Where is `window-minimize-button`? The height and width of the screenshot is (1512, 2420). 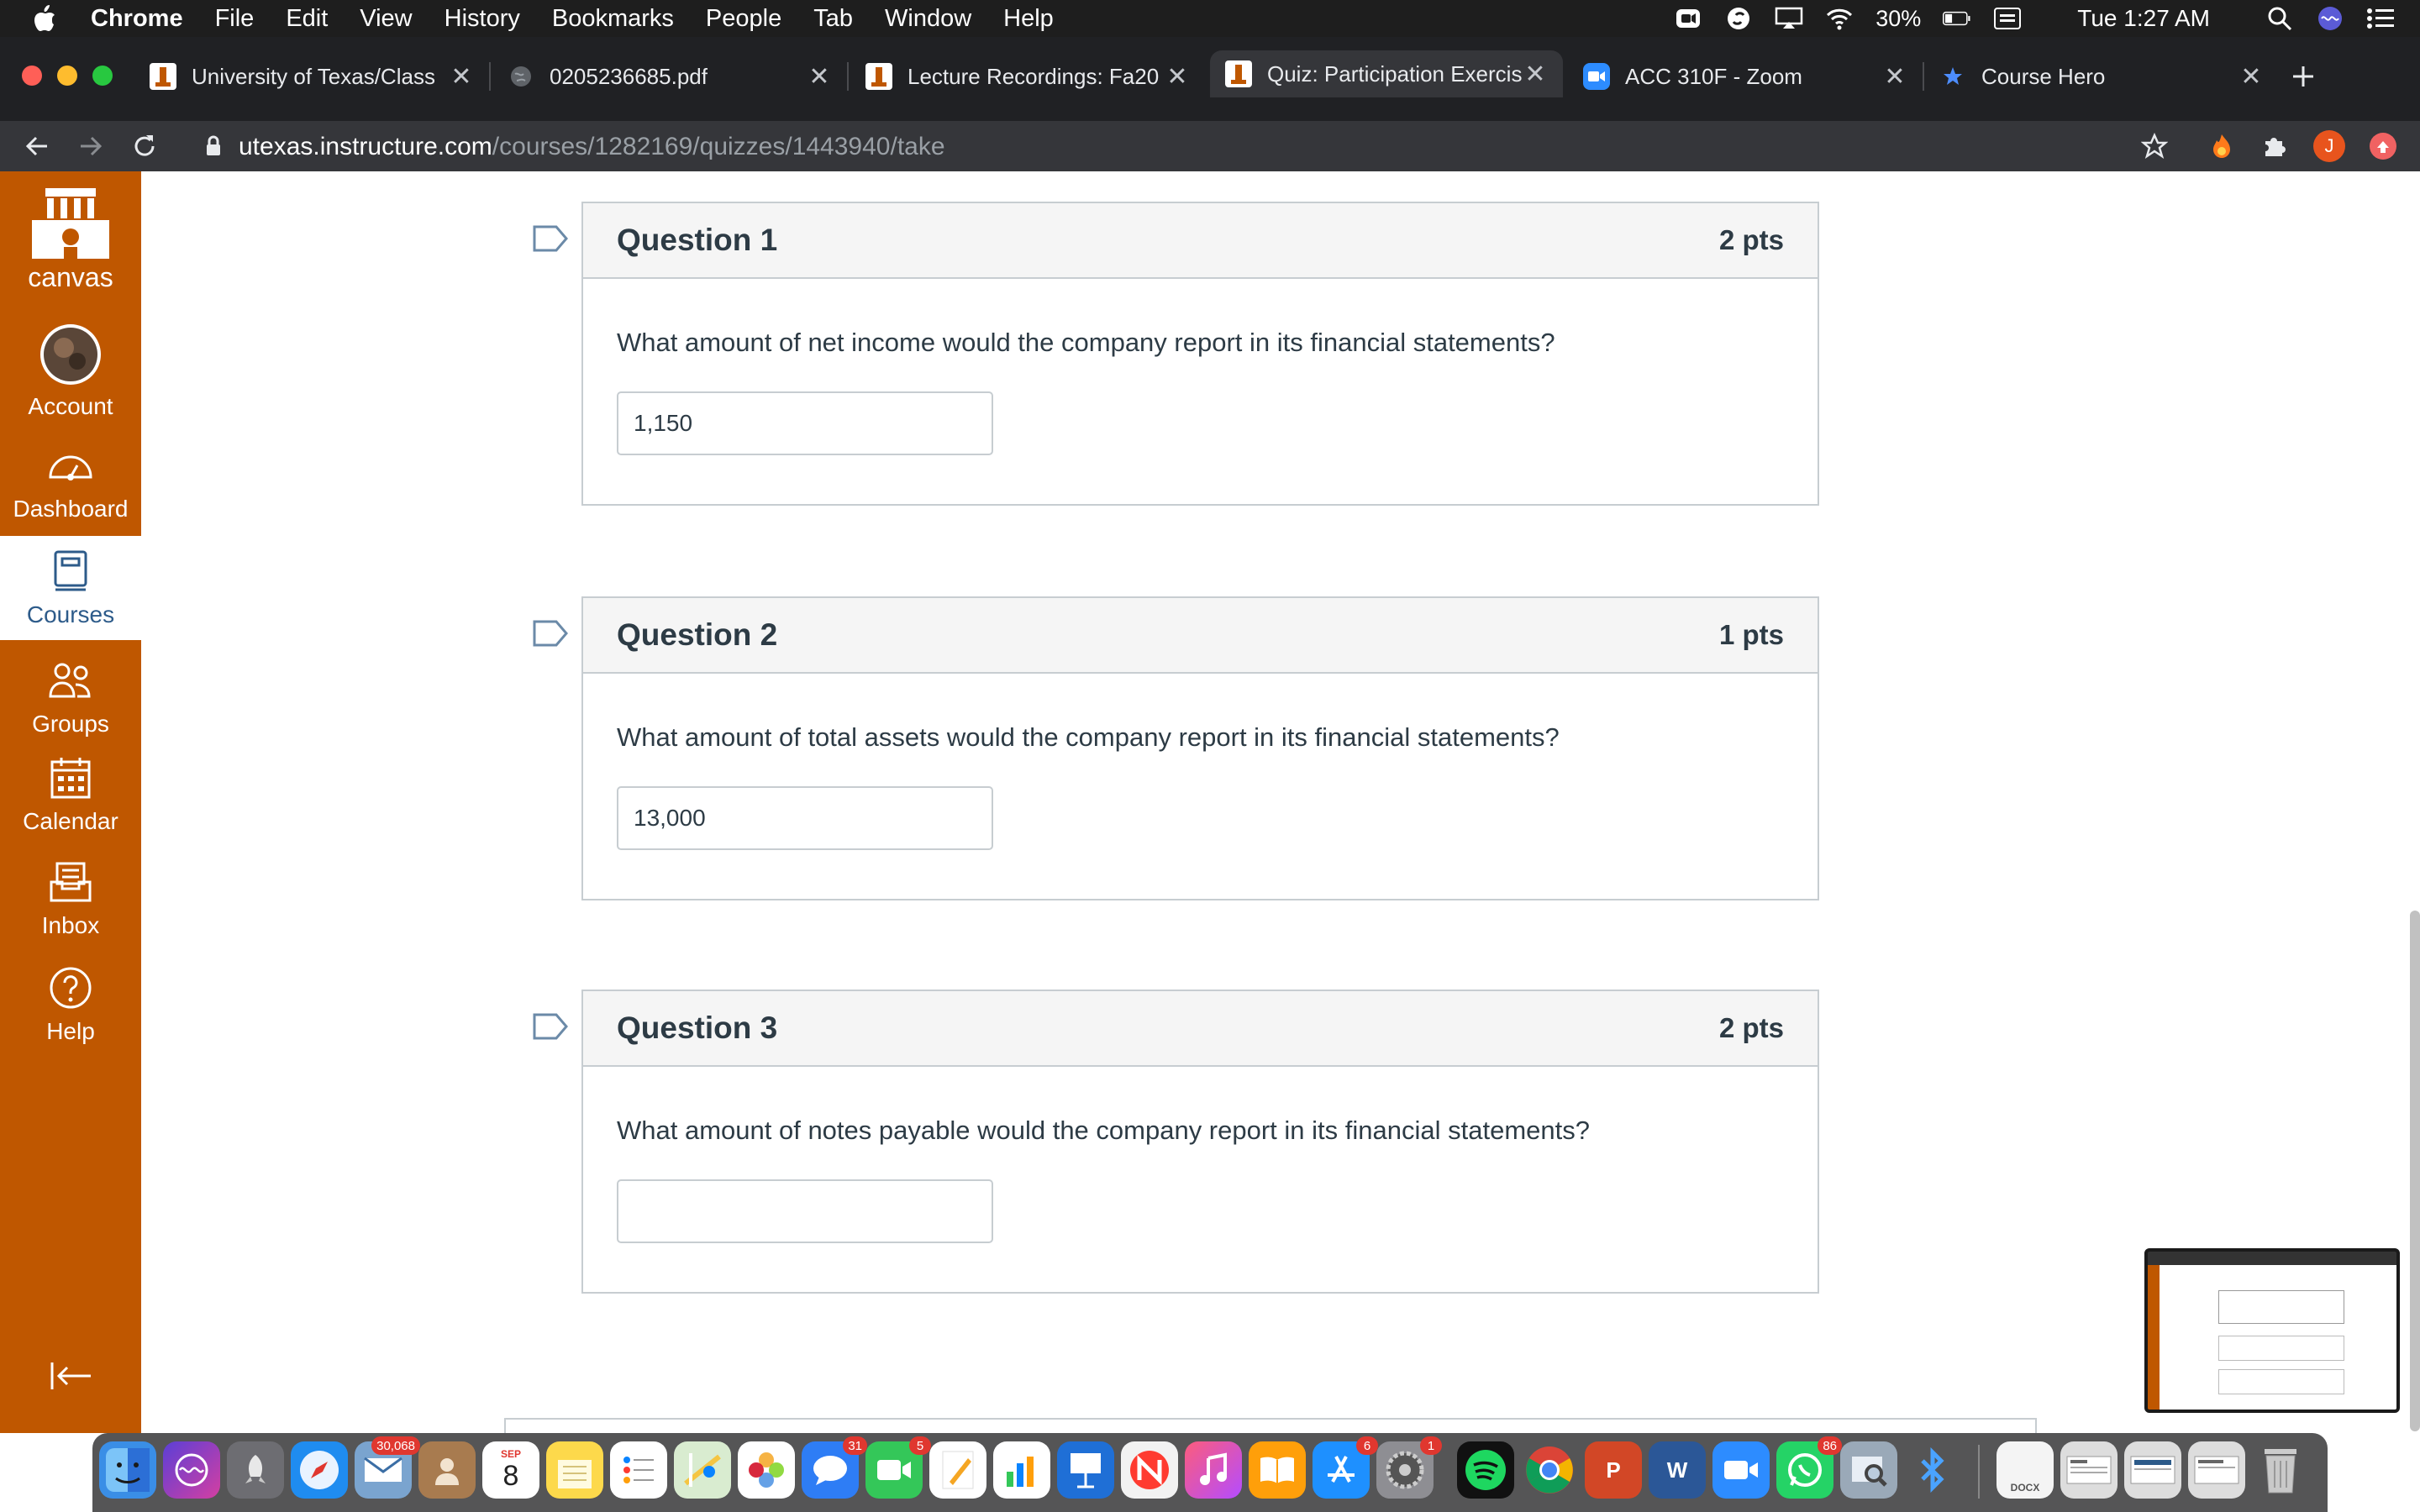
window-minimize-button is located at coordinates (67, 76).